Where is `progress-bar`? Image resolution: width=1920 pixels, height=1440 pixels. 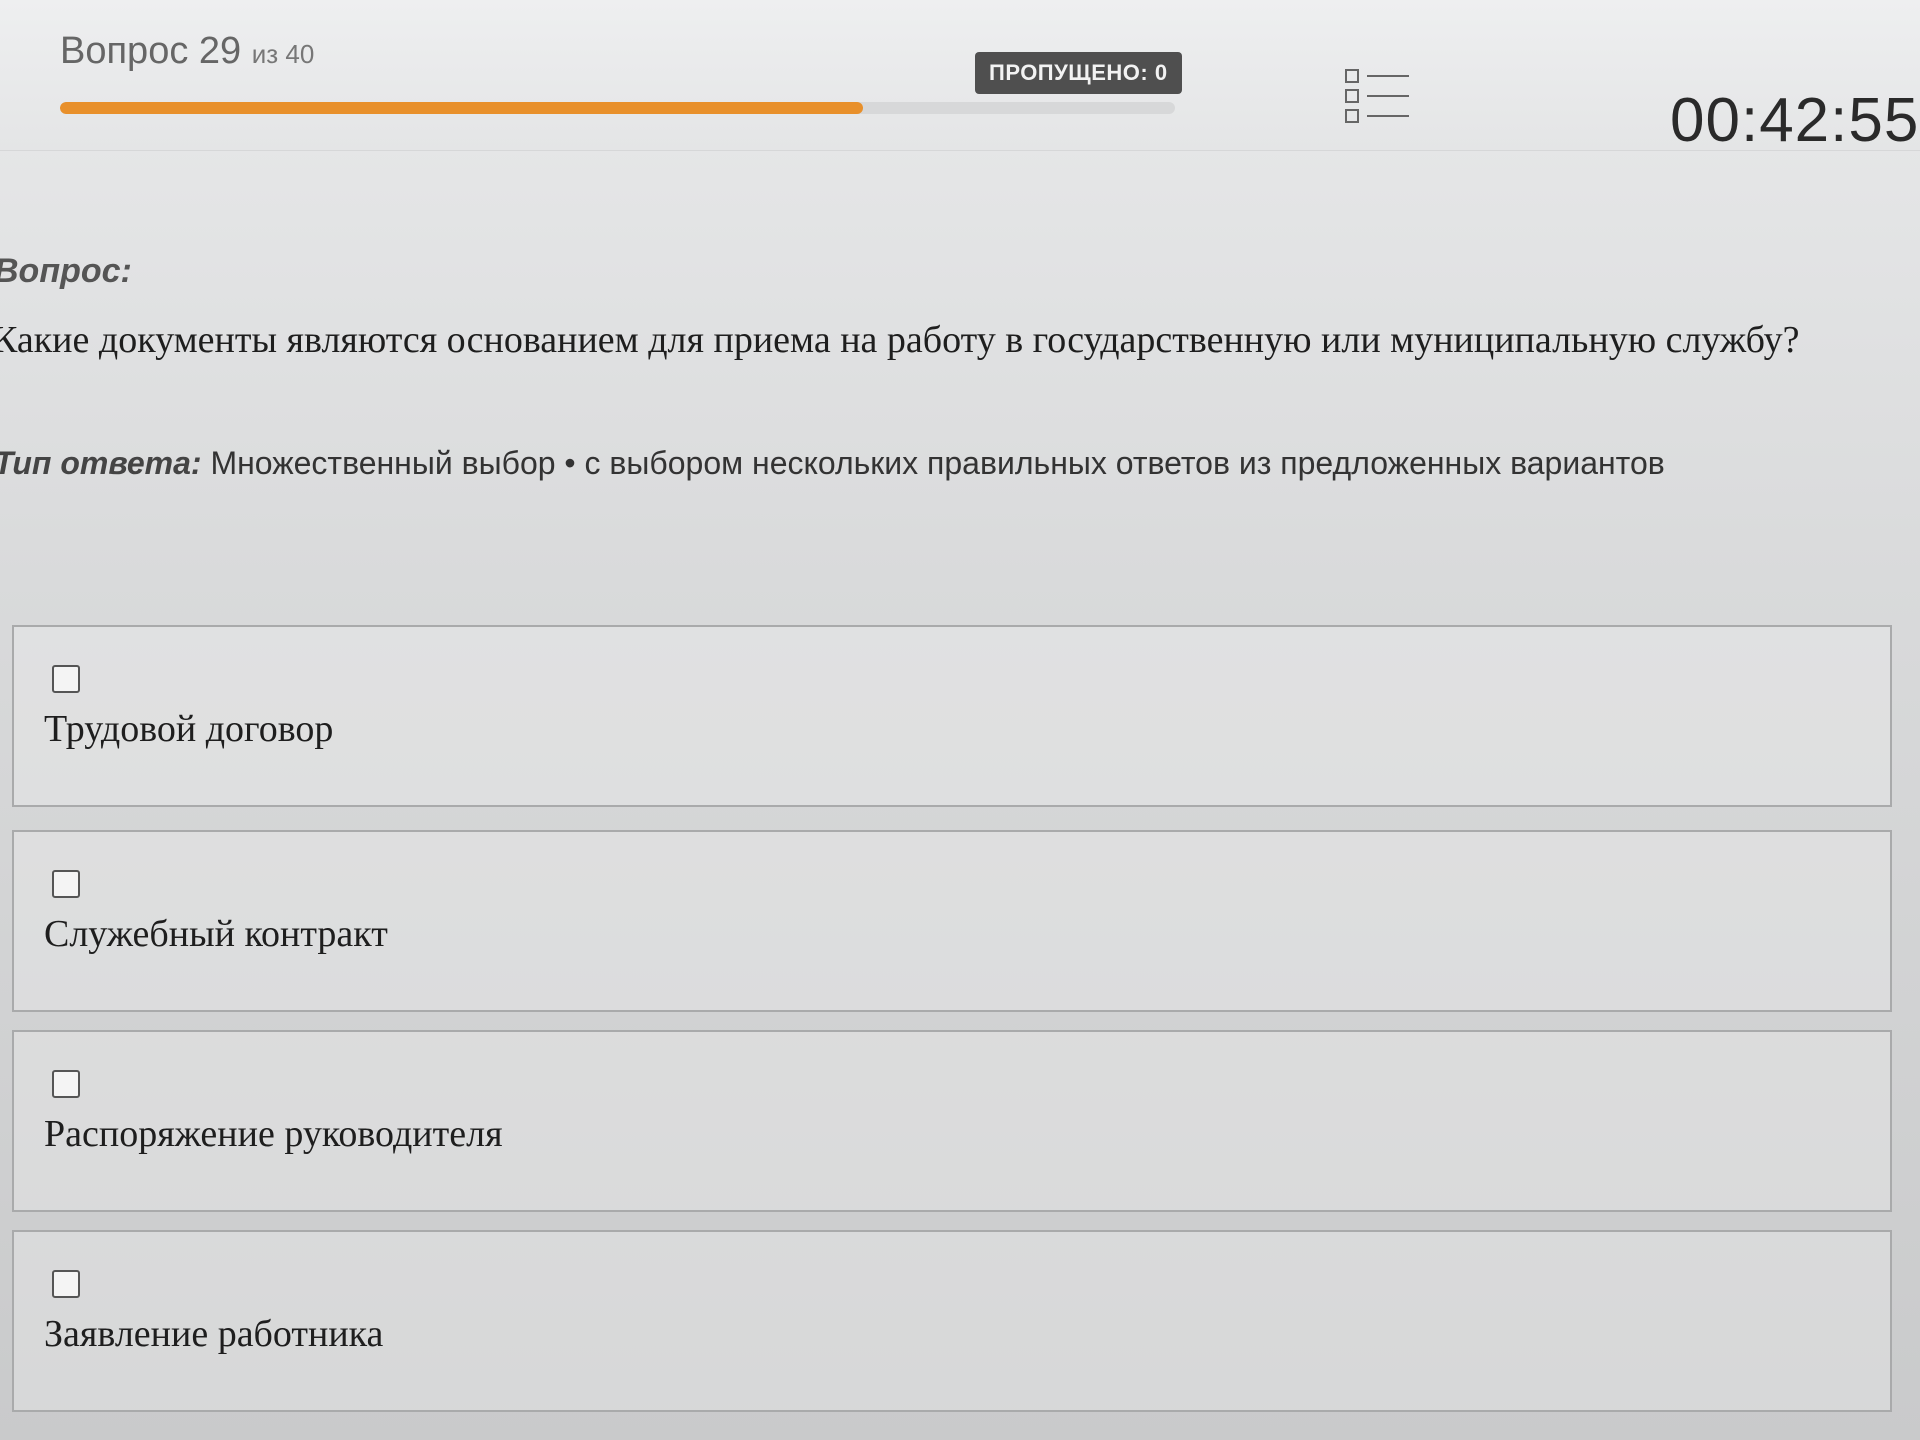
progress-bar is located at coordinates (617, 108).